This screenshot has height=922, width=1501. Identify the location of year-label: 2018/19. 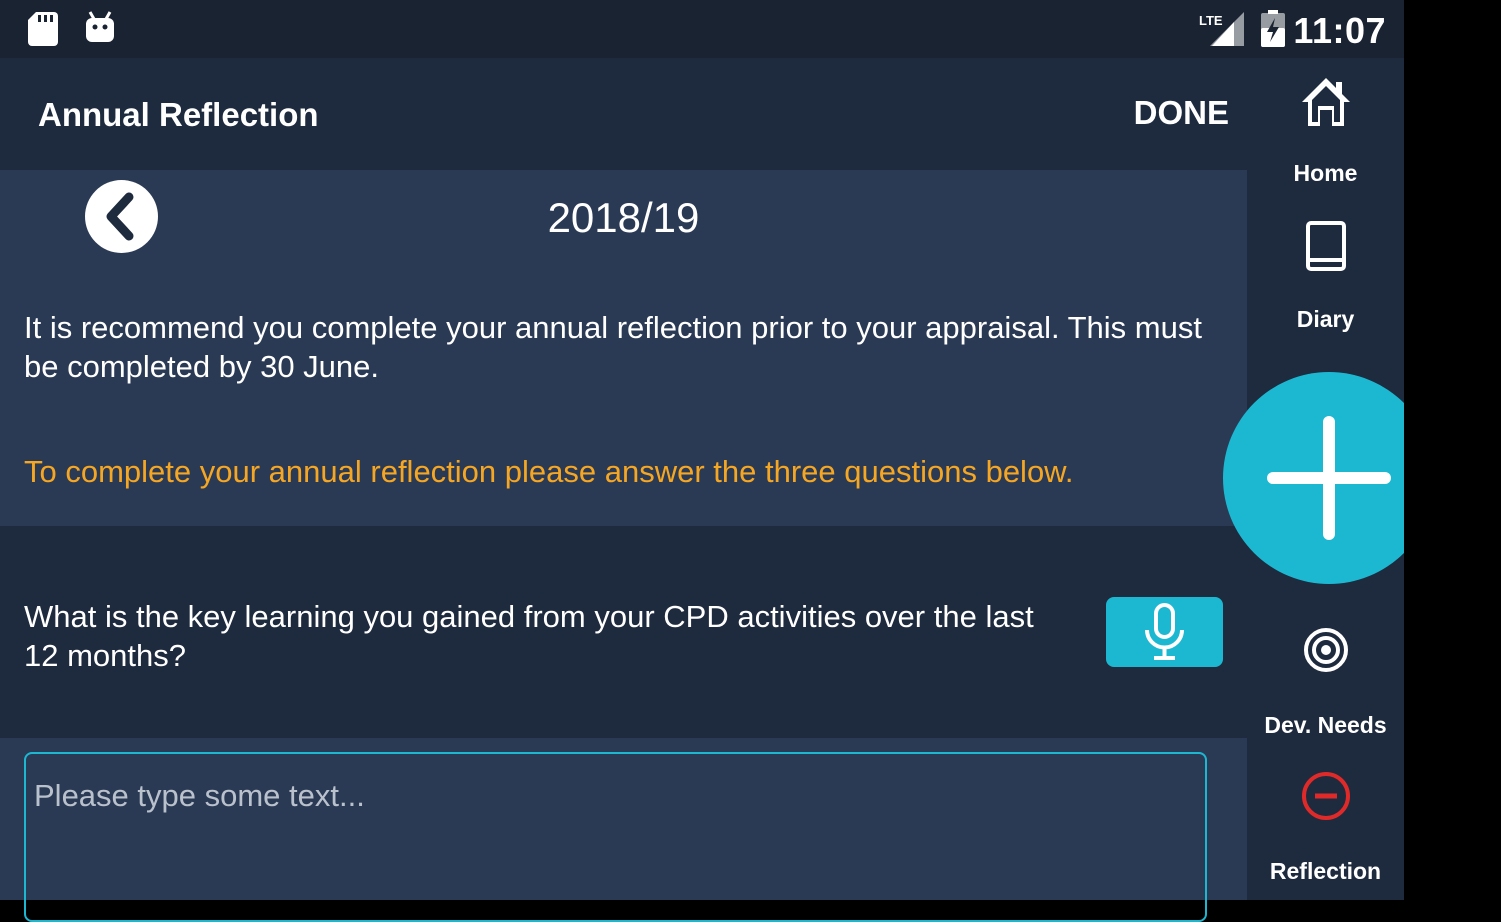
(623, 217).